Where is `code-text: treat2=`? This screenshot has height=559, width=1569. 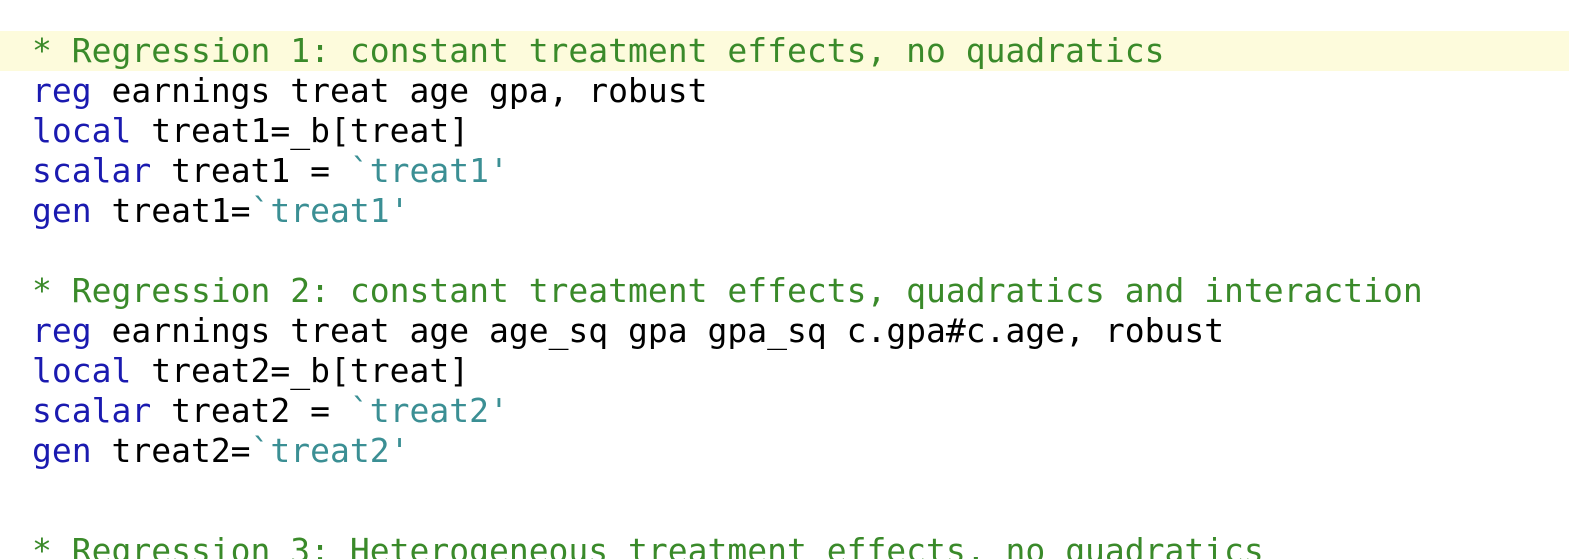 code-text: treat2= is located at coordinates (171, 450).